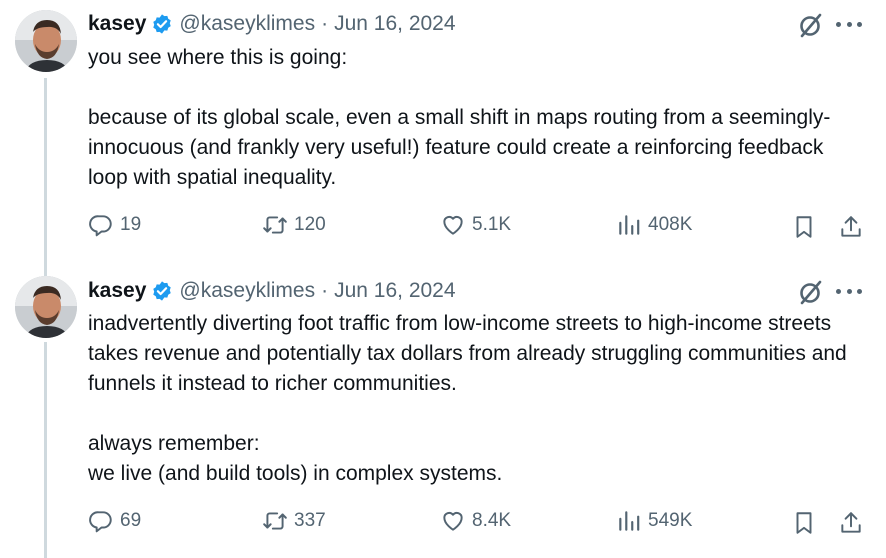 Image resolution: width=886 pixels, height=558 pixels. Describe the element at coordinates (492, 224) in the screenshot. I see `like-count: 5.1K` at that location.